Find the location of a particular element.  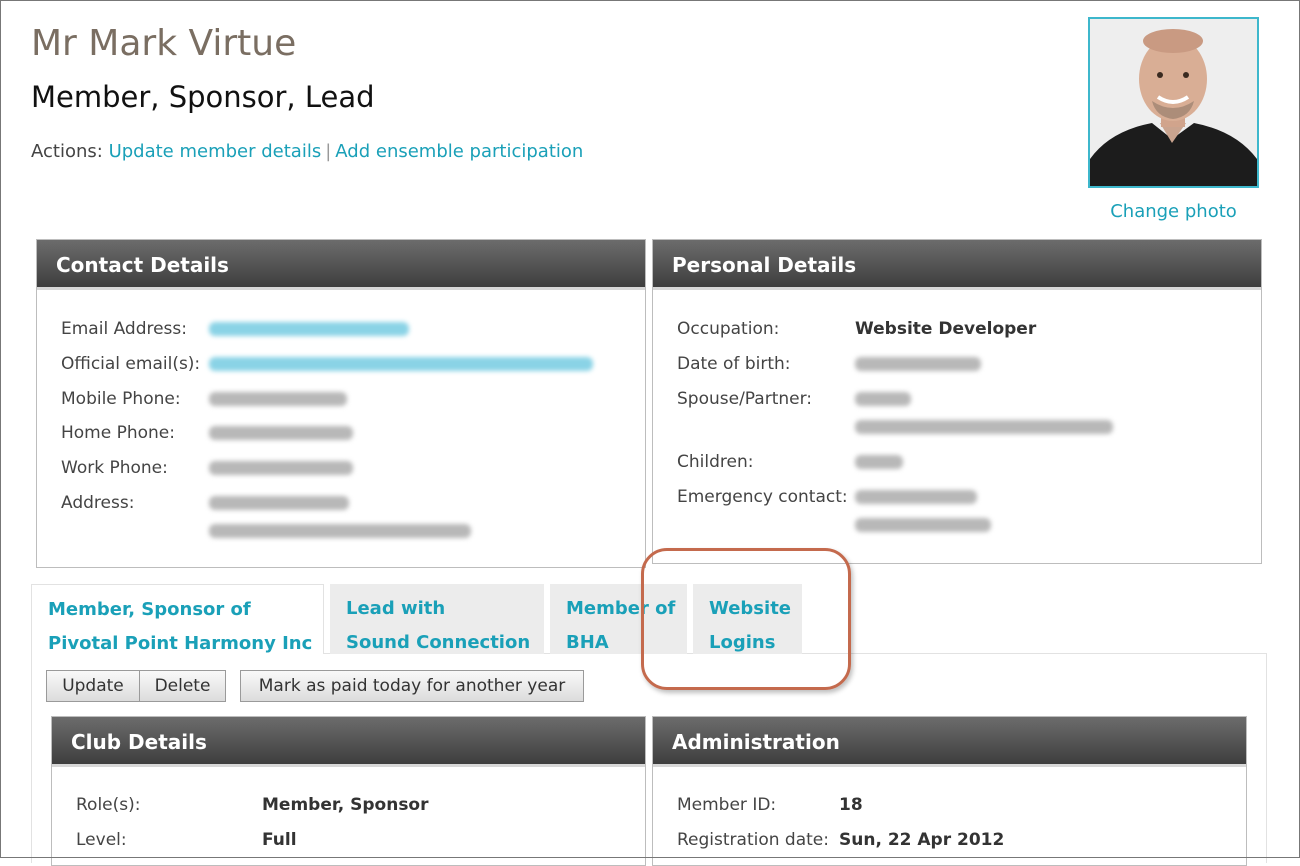

level-label: Level: is located at coordinates (101, 840).